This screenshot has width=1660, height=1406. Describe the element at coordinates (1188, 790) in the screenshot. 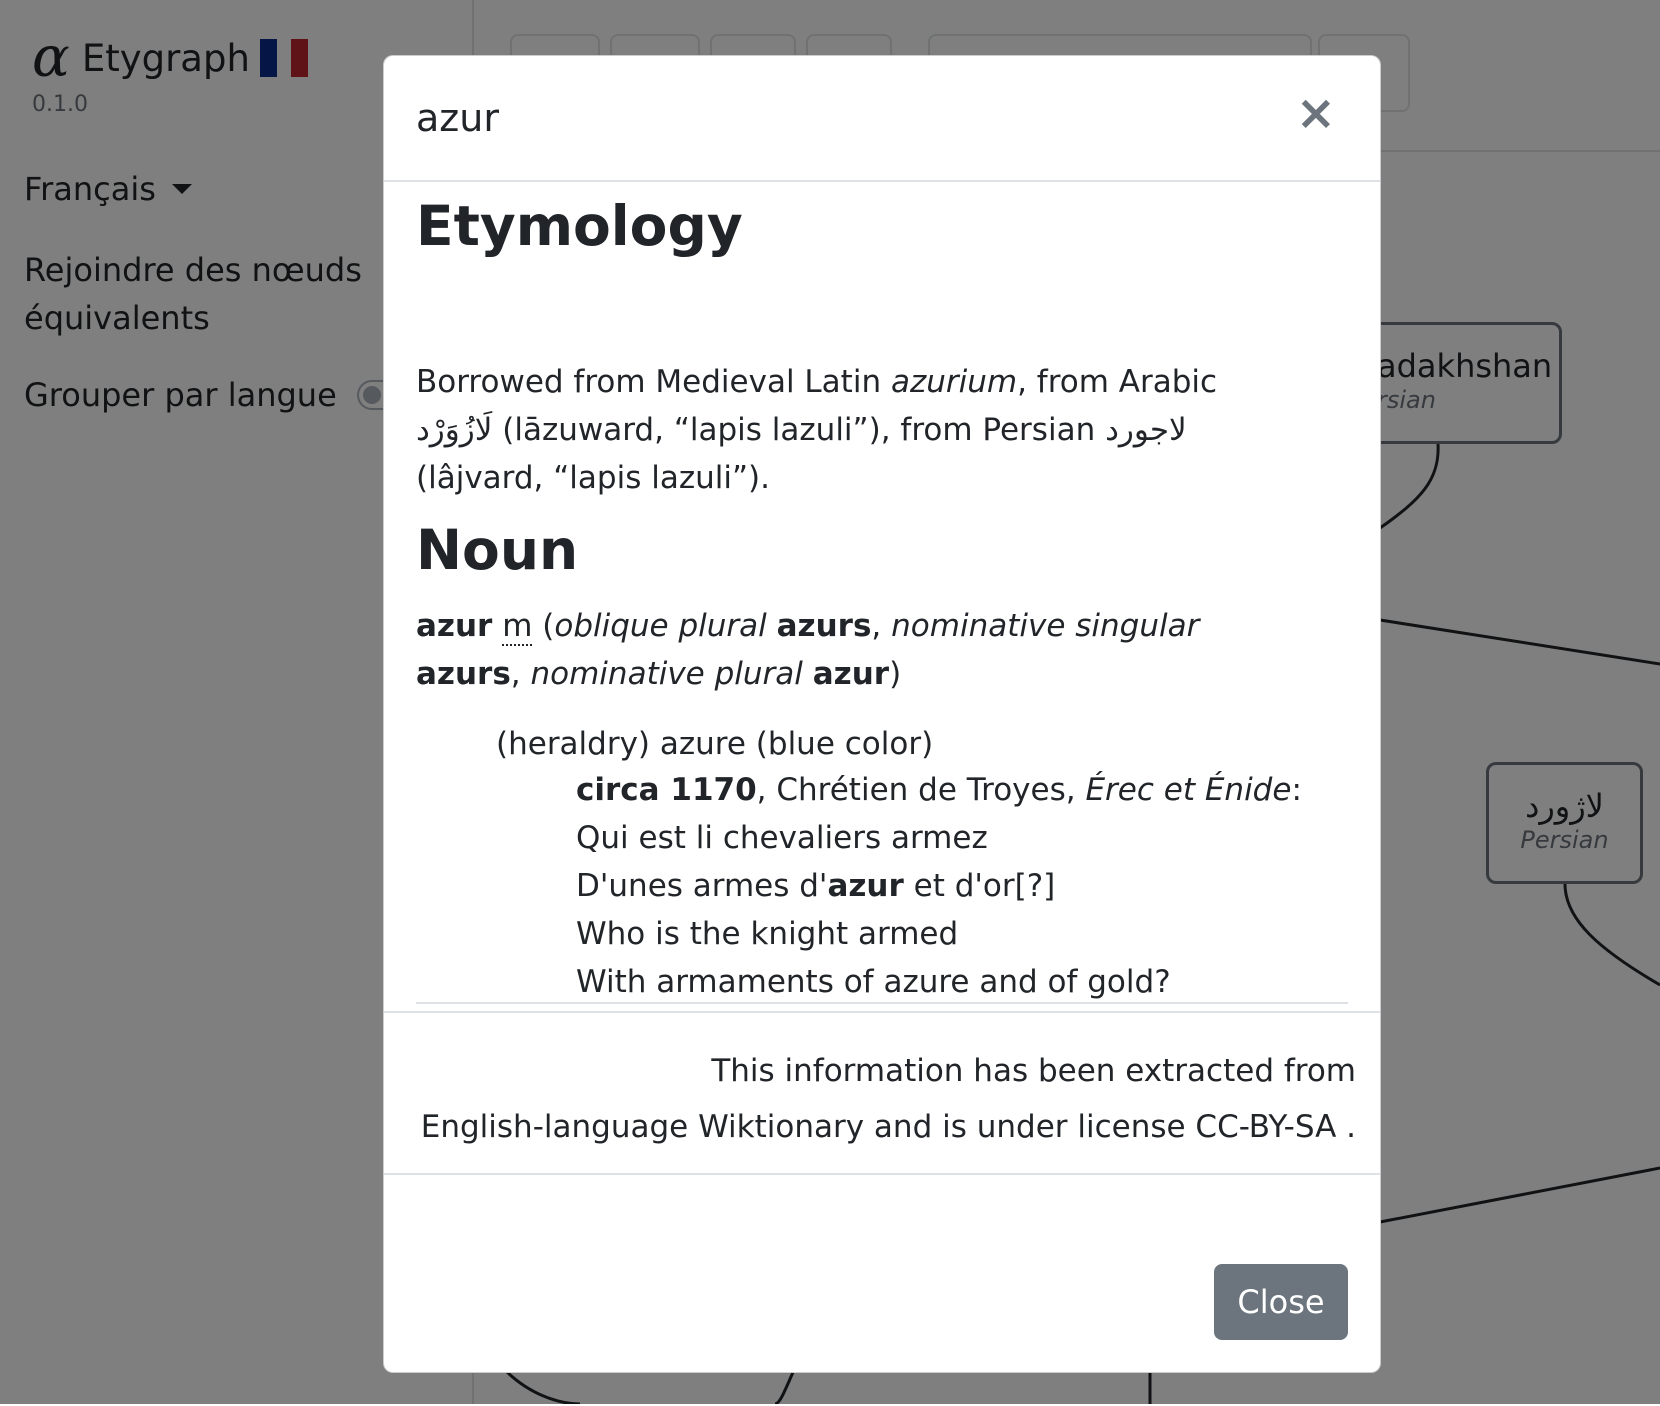

I see `quotation-work: Érec et Énide` at that location.